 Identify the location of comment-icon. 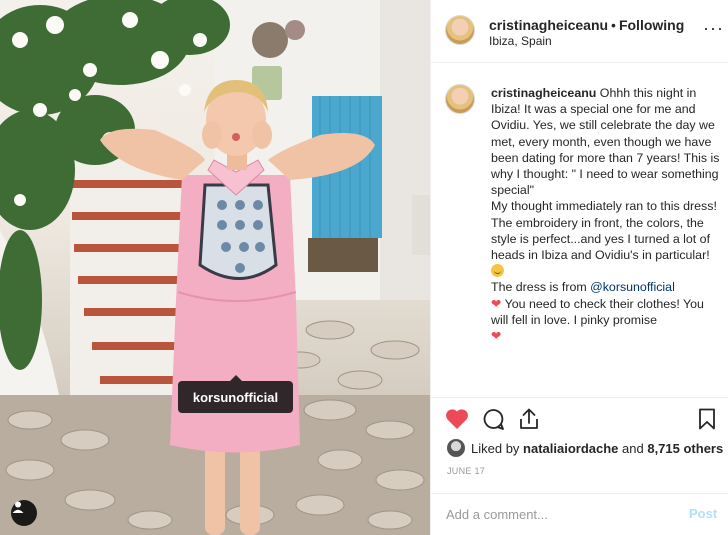
(493, 419).